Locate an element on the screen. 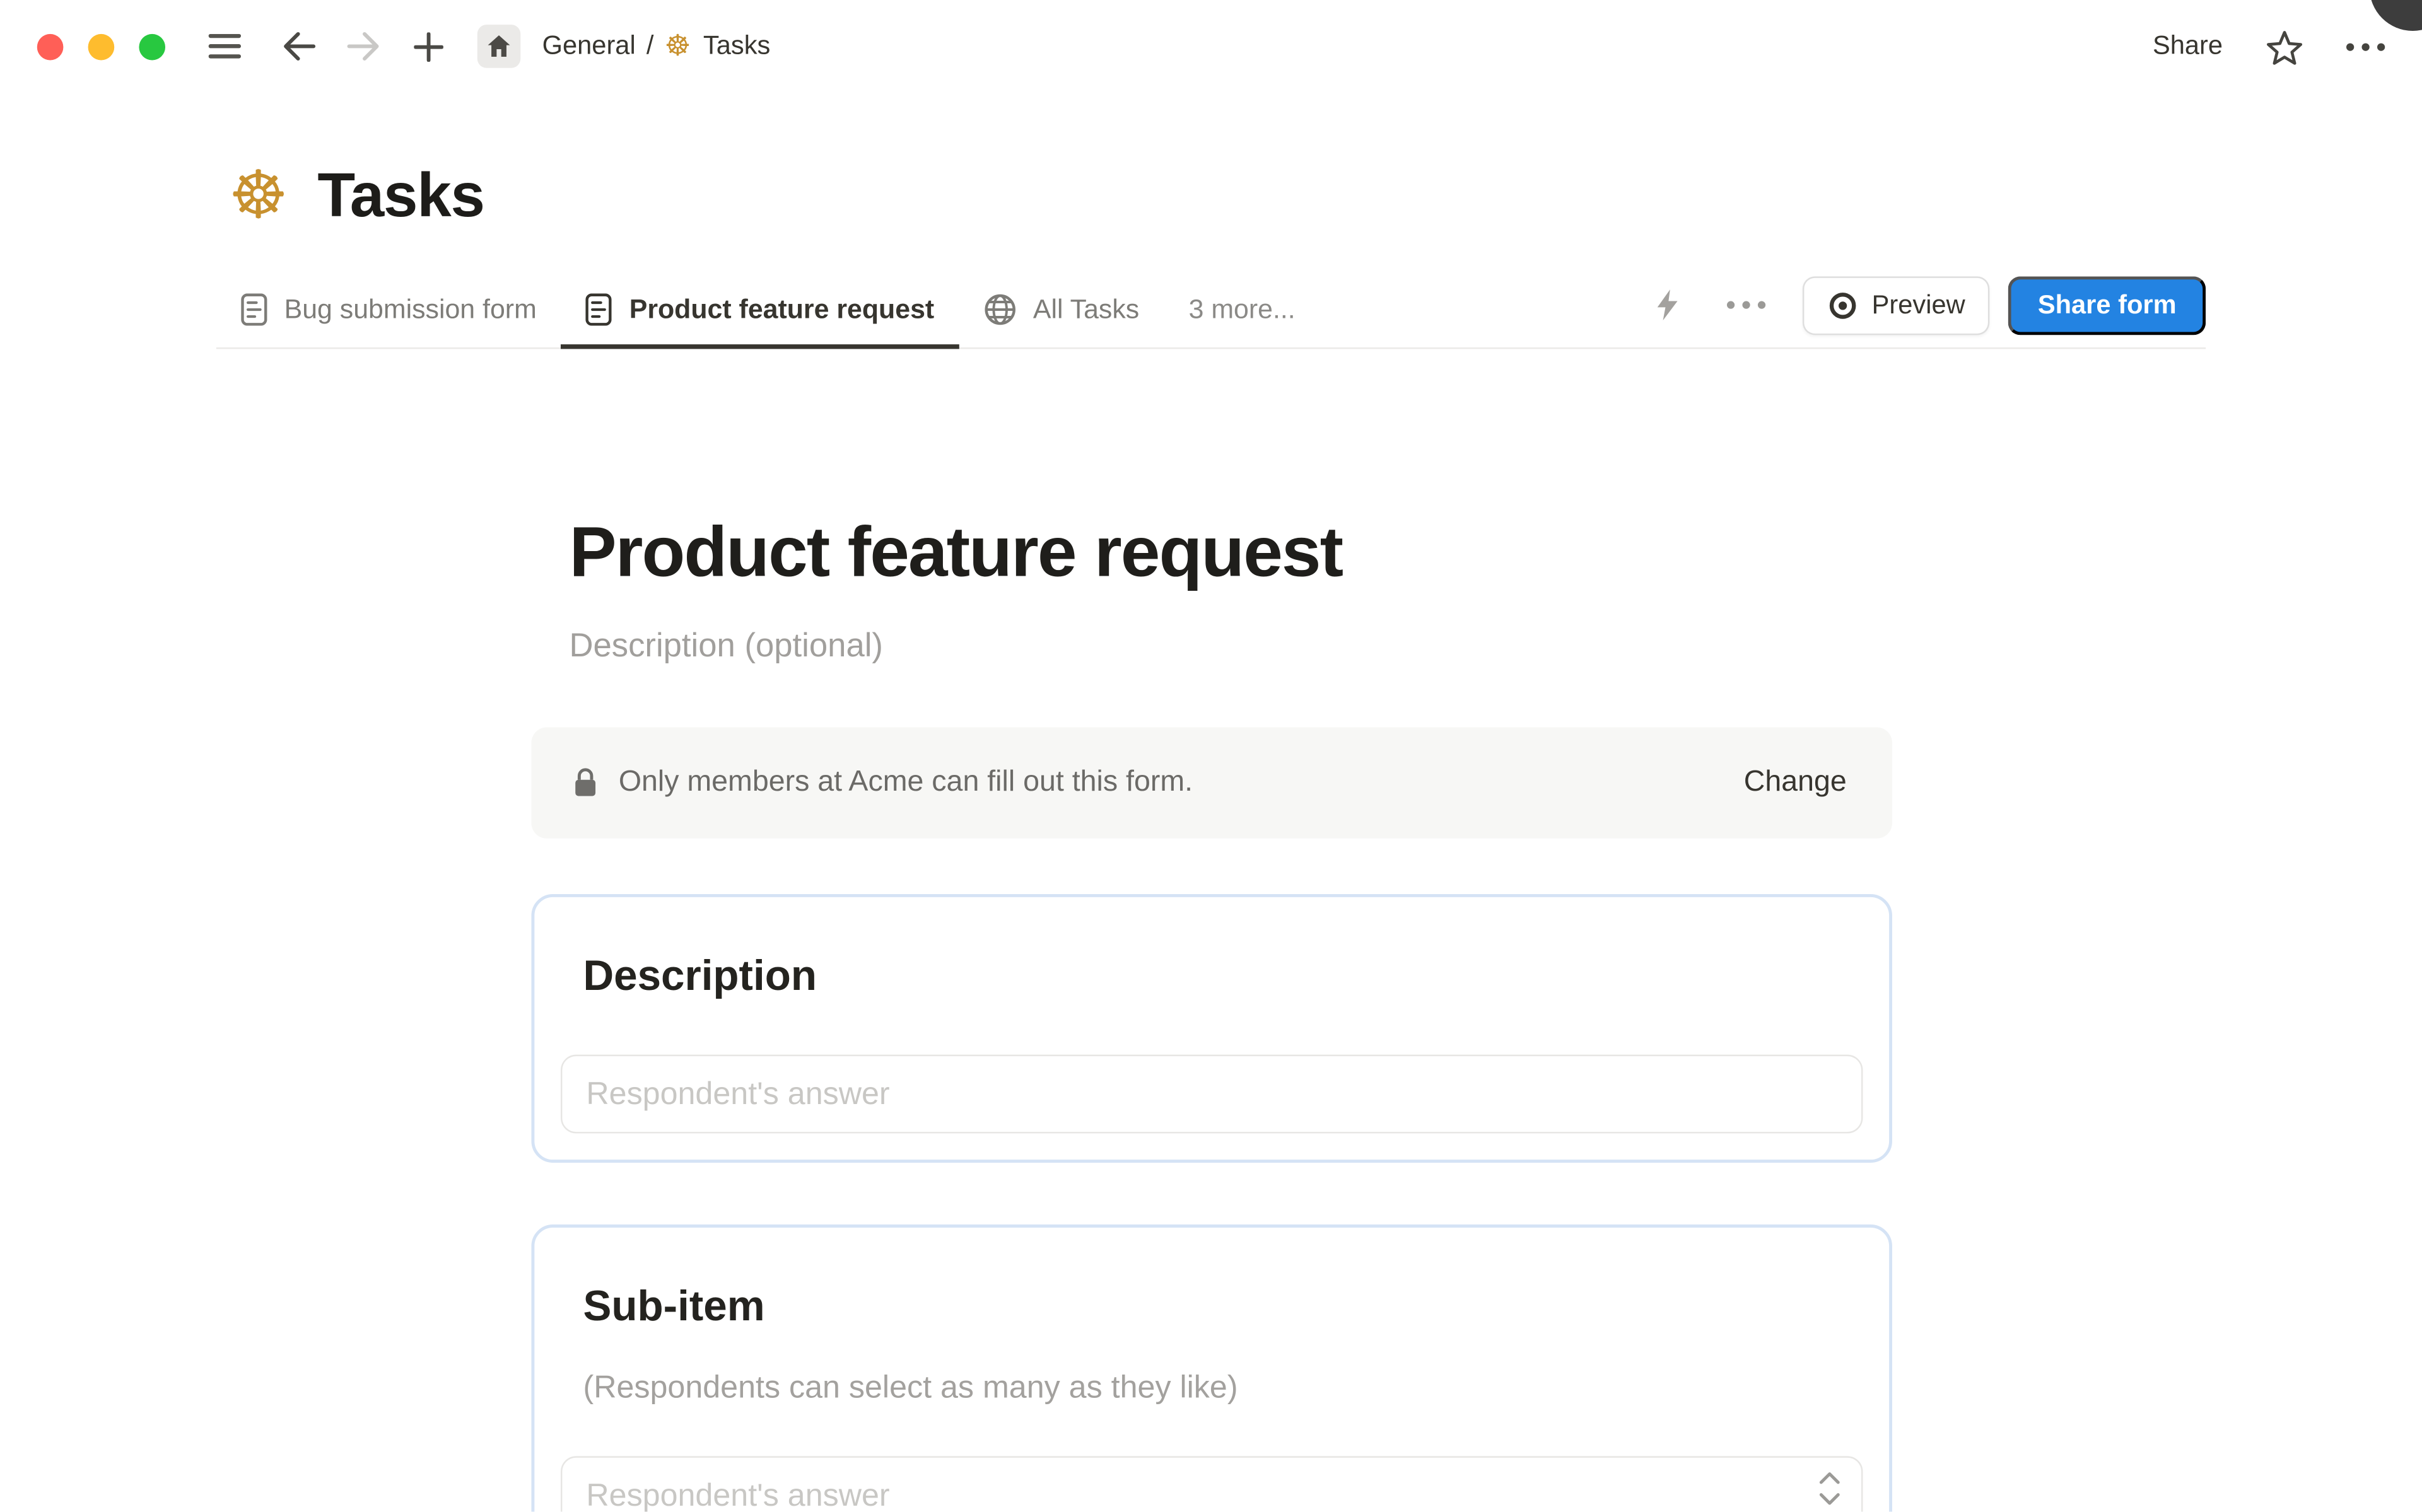 The width and height of the screenshot is (2422, 1512). star-icon is located at coordinates (2285, 47).